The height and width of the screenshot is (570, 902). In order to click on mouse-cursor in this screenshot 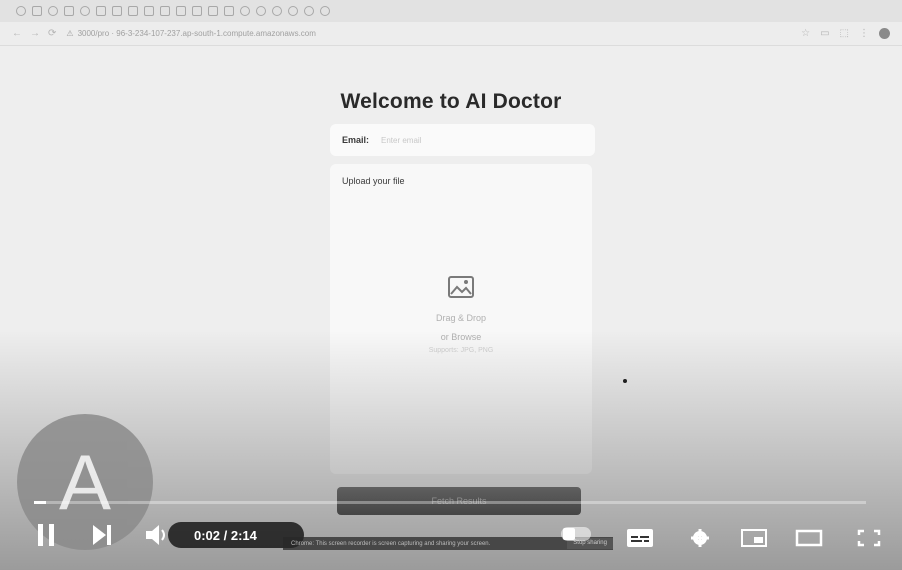, I will do `click(625, 381)`.